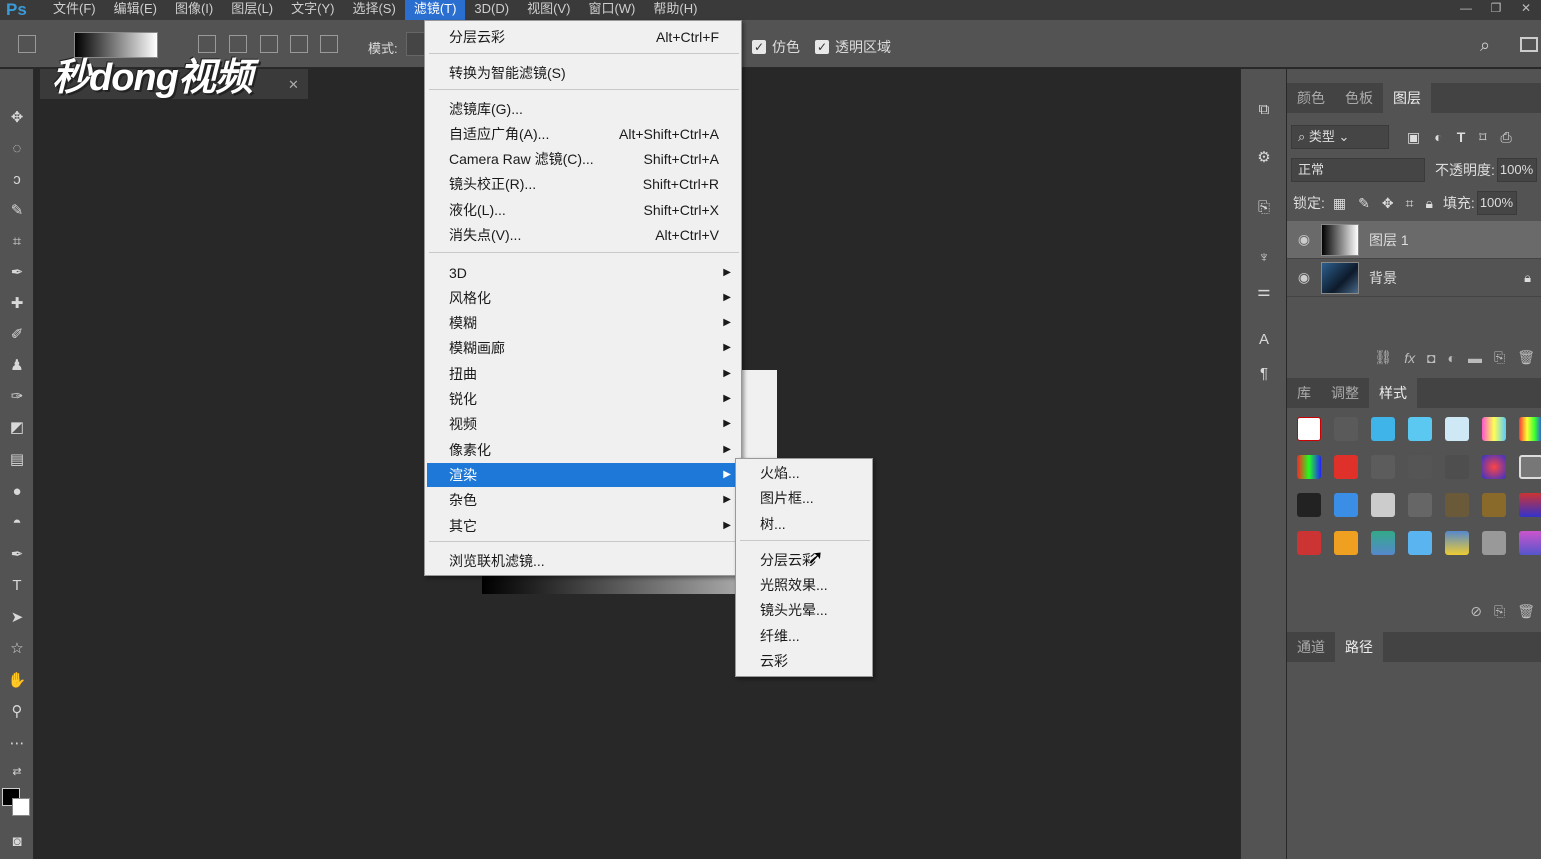 The height and width of the screenshot is (859, 1541). I want to click on filter-type-icon: T, so click(1461, 137).